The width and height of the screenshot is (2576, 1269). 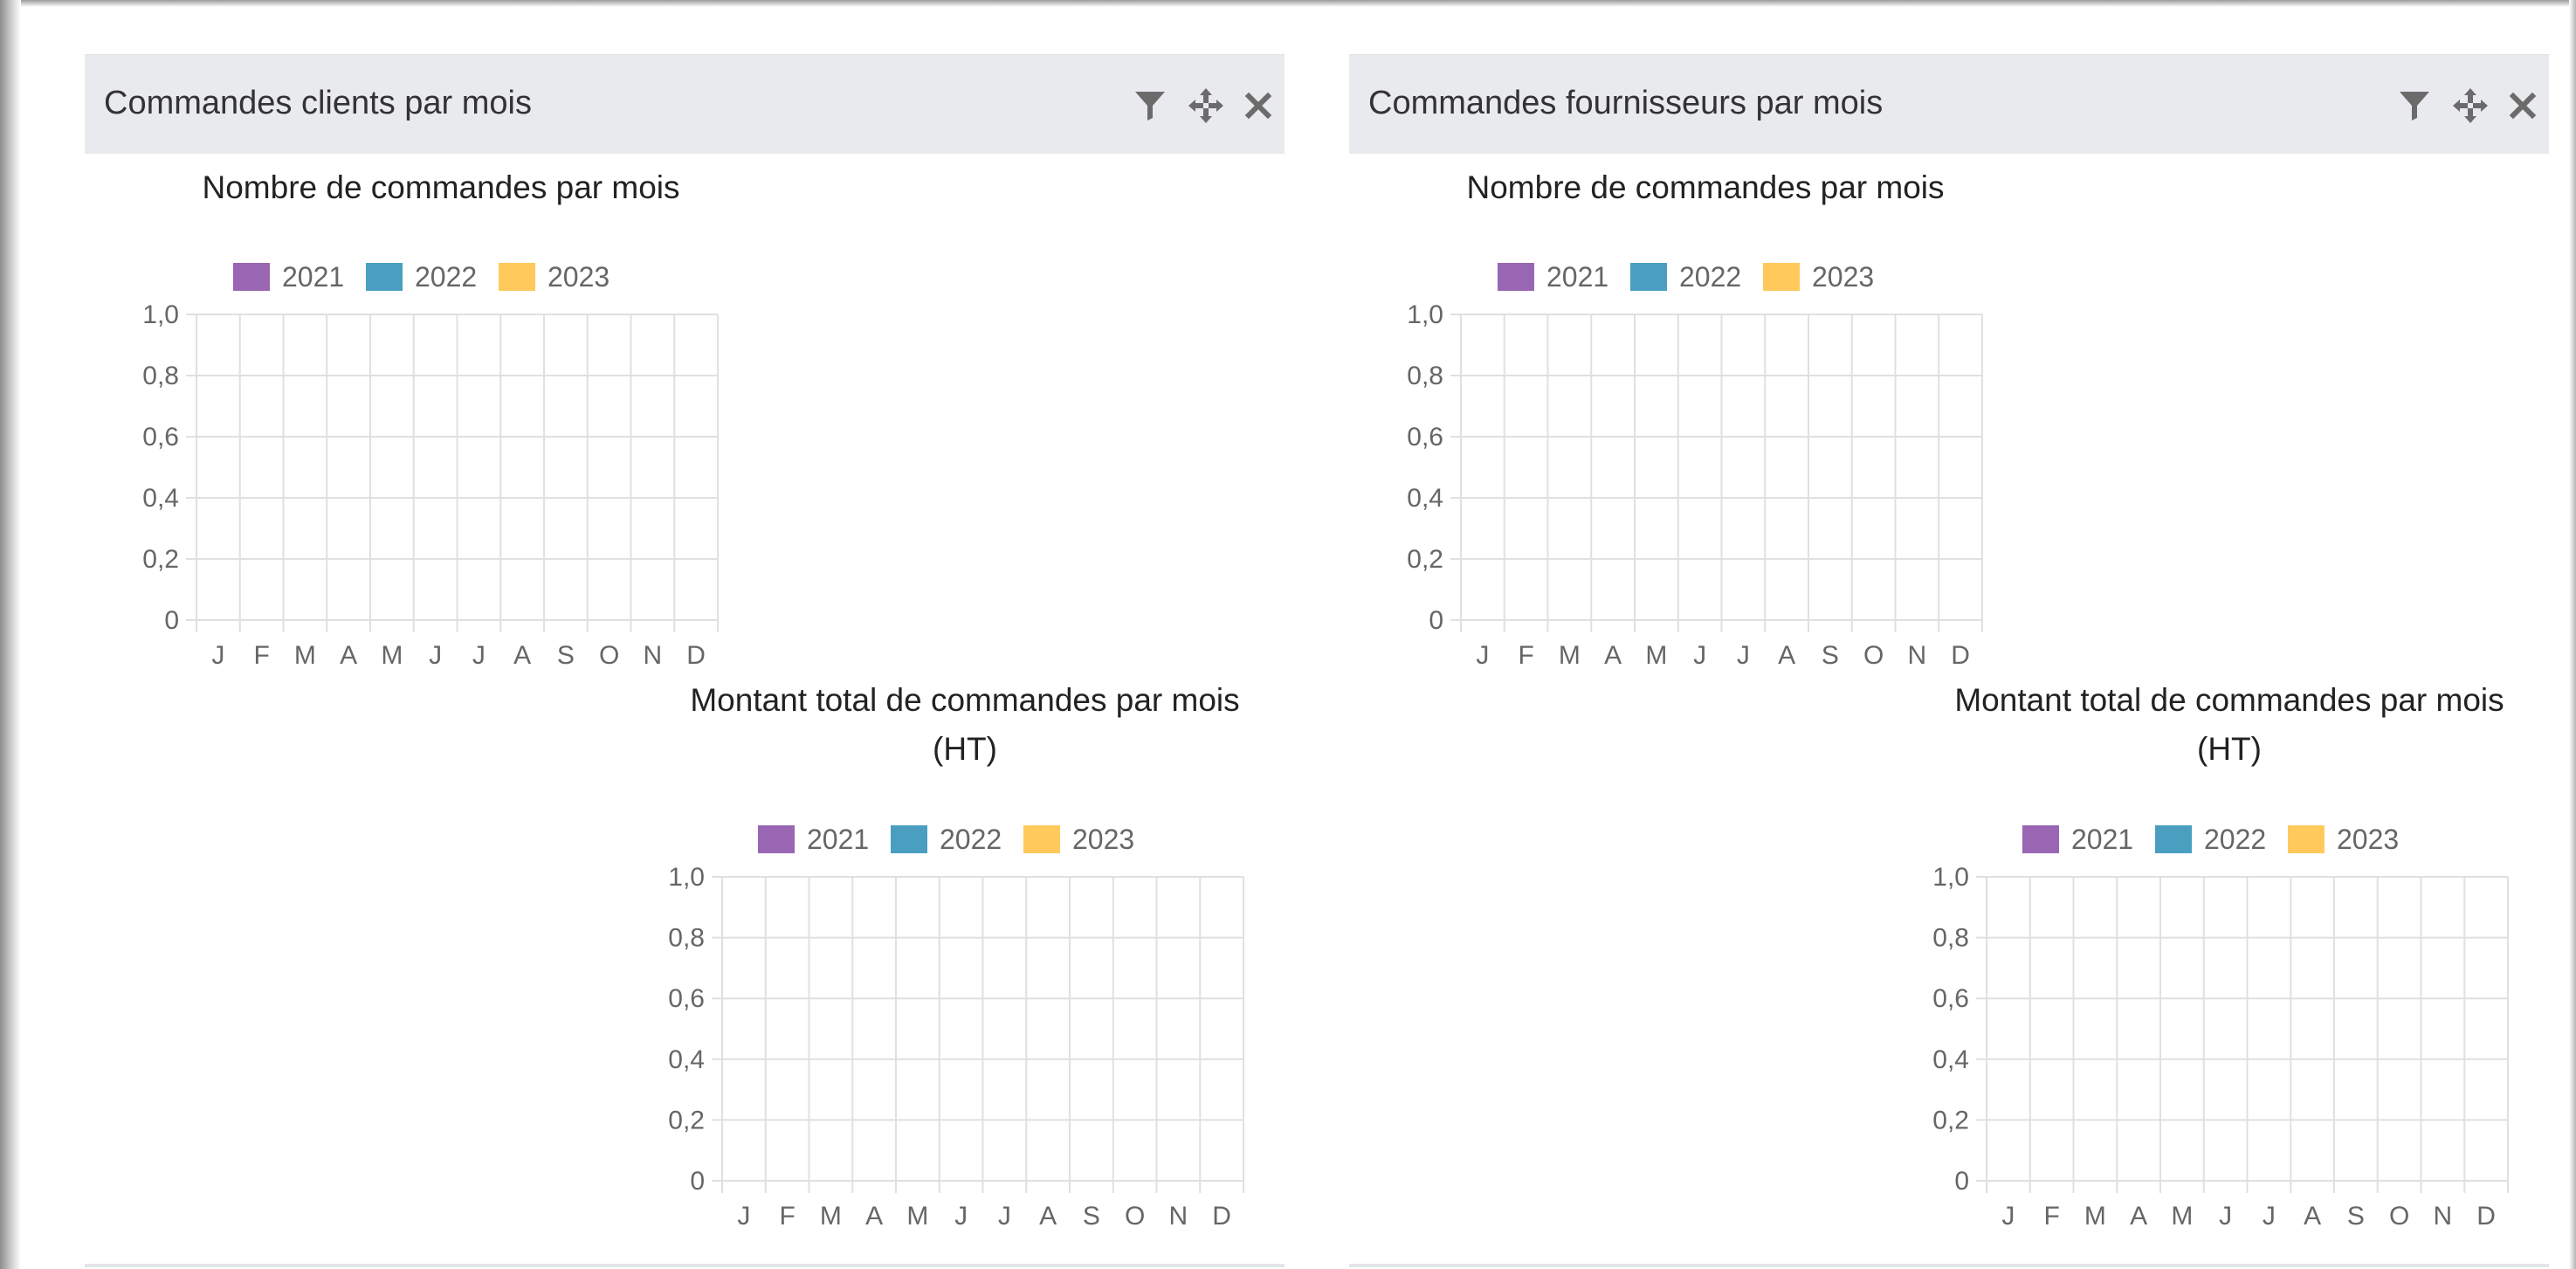 I want to click on window-frame-right, so click(x=2572, y=634).